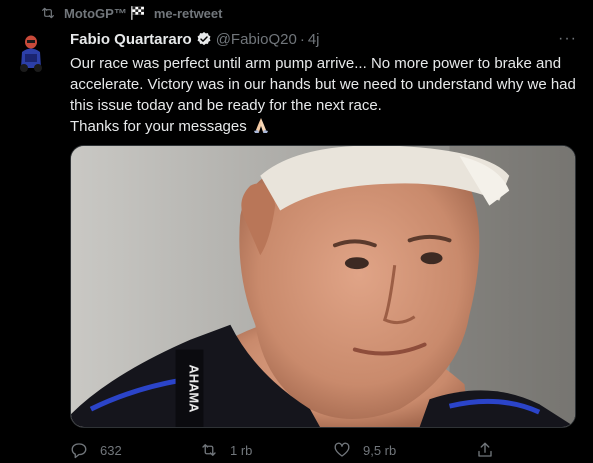 The width and height of the screenshot is (593, 463). What do you see at coordinates (105, 13) in the screenshot?
I see `retweeter-name: MotoGP™` at bounding box center [105, 13].